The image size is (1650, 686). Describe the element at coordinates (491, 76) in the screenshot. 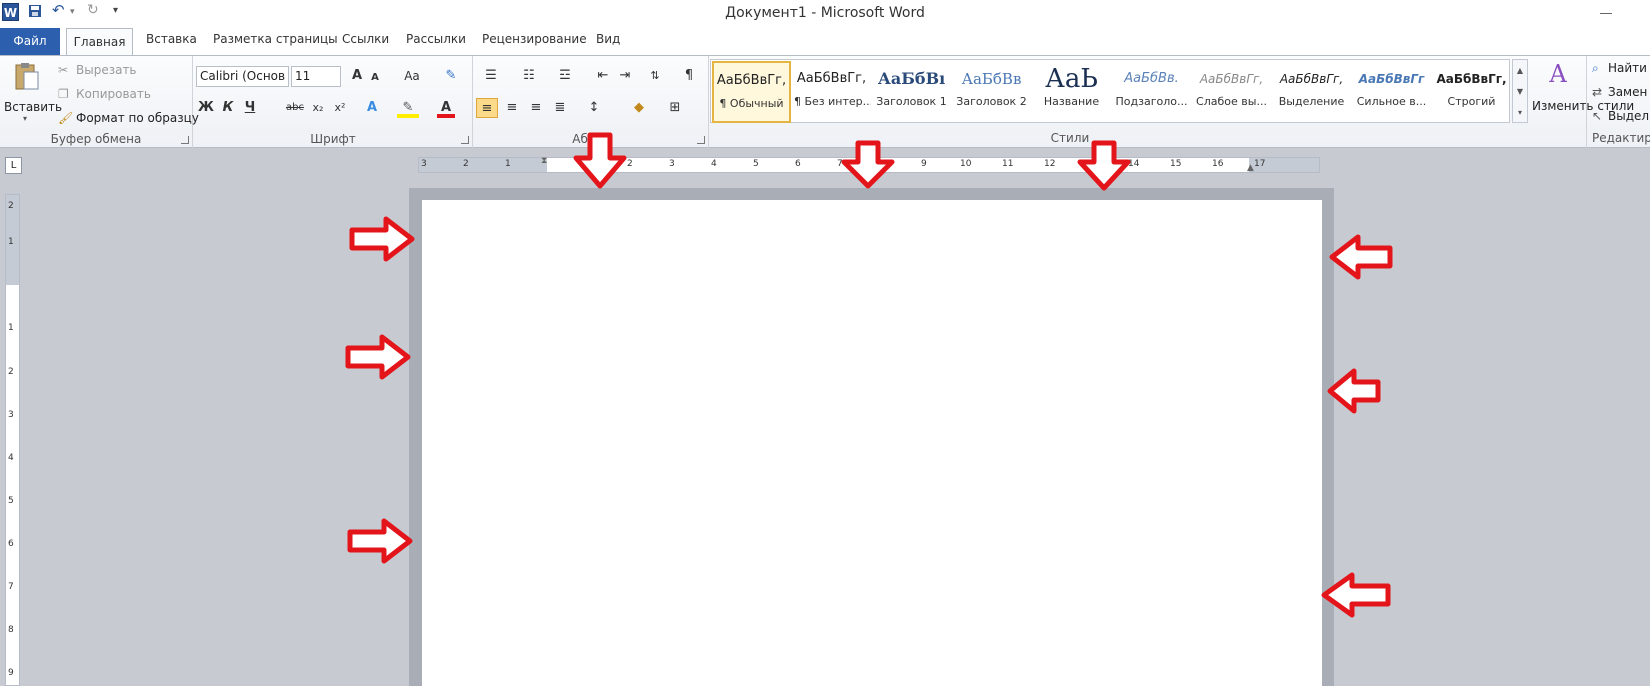

I see `bullets-icon: ☰` at that location.